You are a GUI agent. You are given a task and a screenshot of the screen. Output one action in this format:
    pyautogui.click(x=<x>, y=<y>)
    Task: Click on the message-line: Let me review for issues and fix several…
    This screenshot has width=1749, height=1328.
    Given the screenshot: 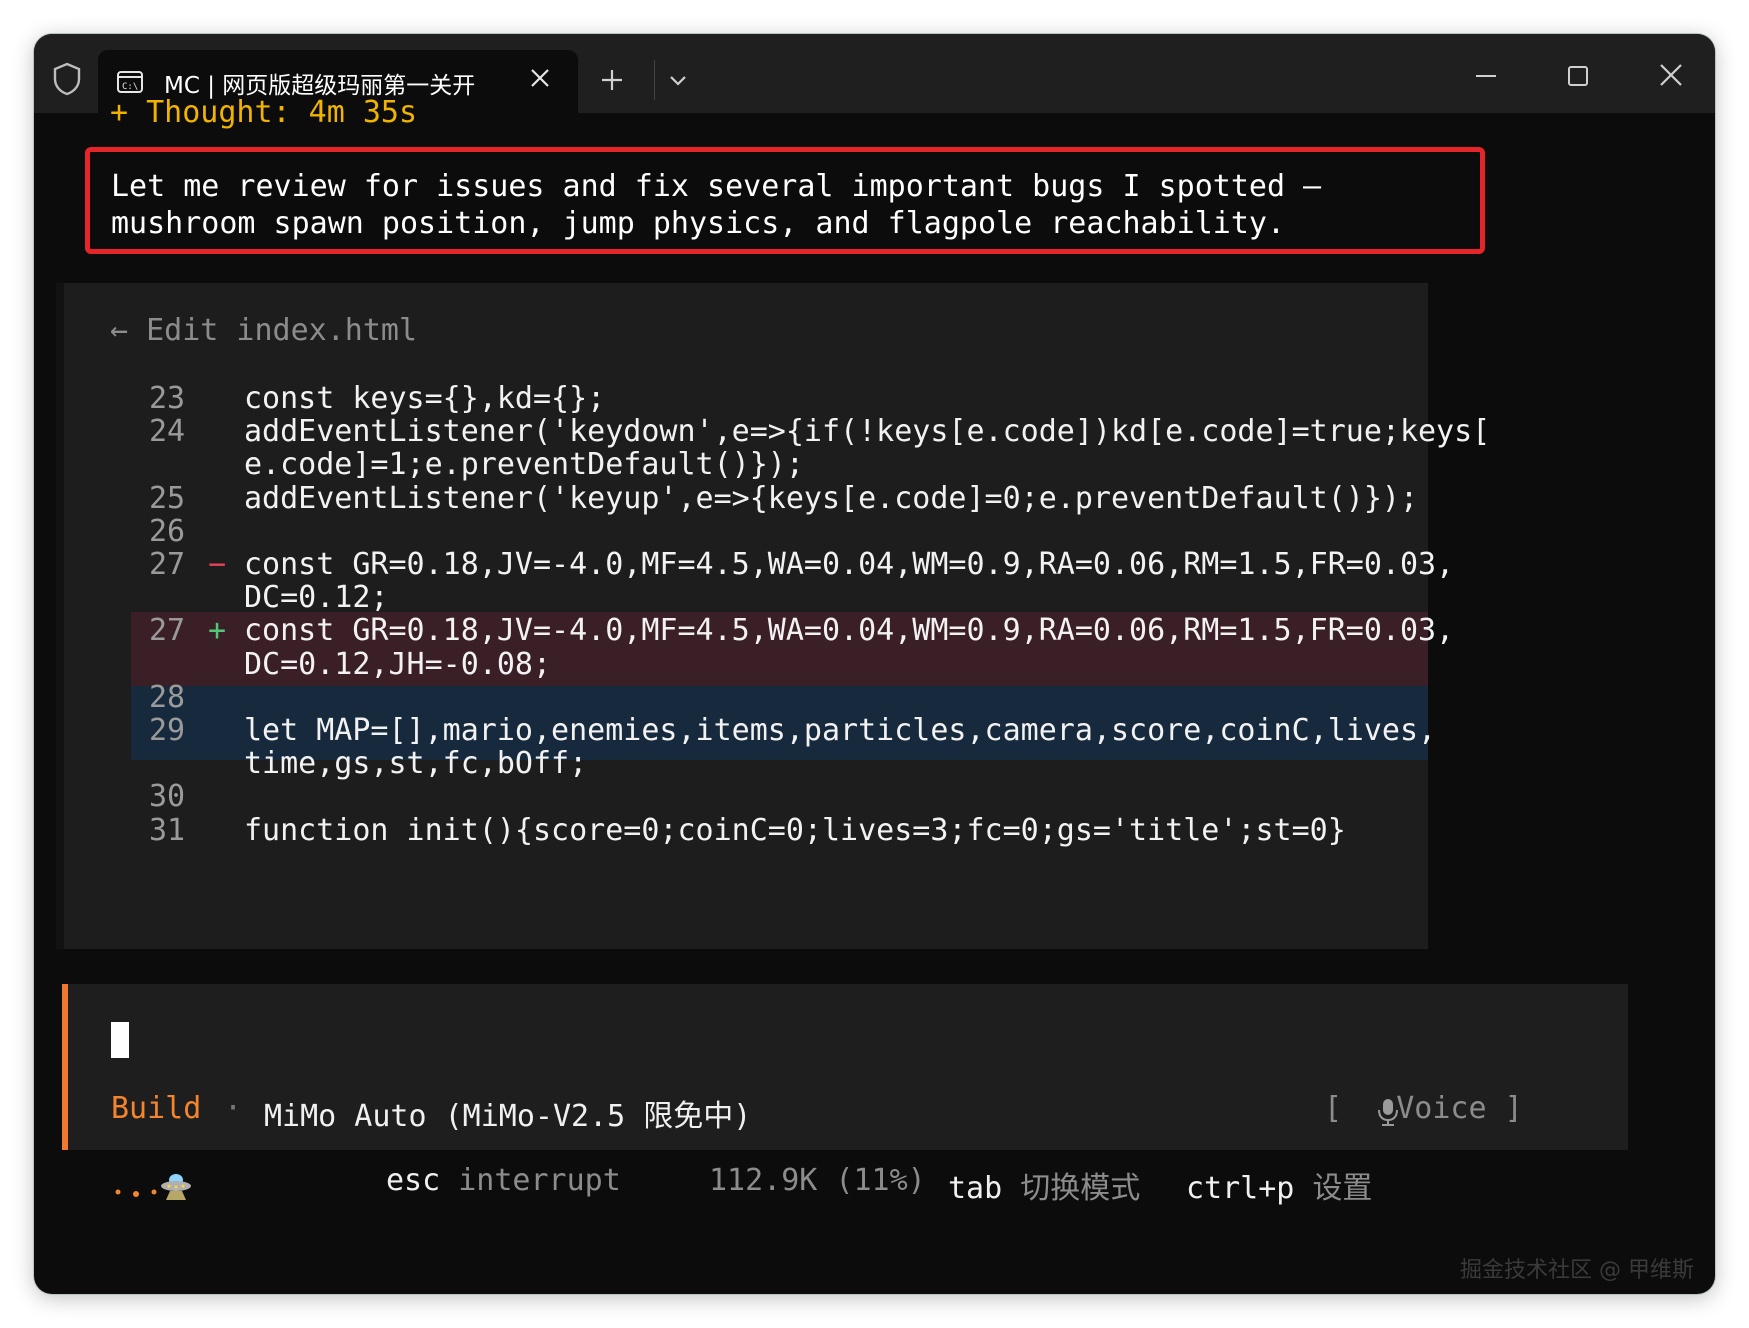 What is the action you would take?
    pyautogui.click(x=716, y=186)
    